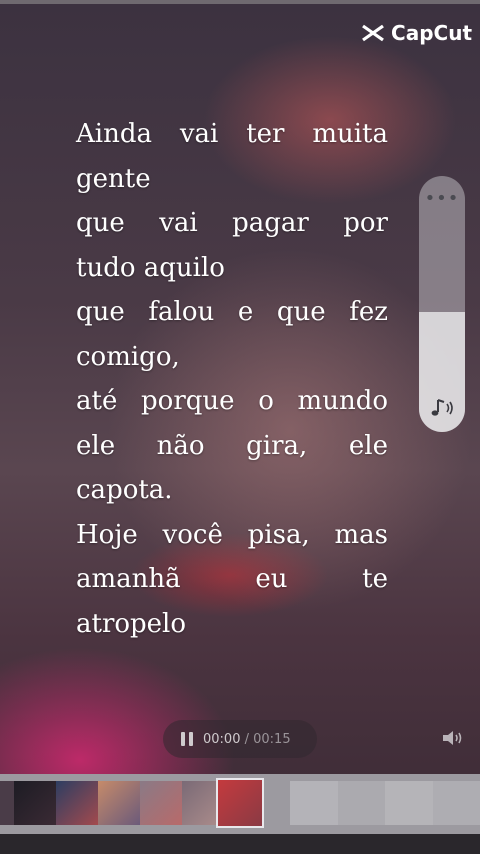  What do you see at coordinates (232, 312) in the screenshot?
I see `lyrics-line: que falou e que fez` at bounding box center [232, 312].